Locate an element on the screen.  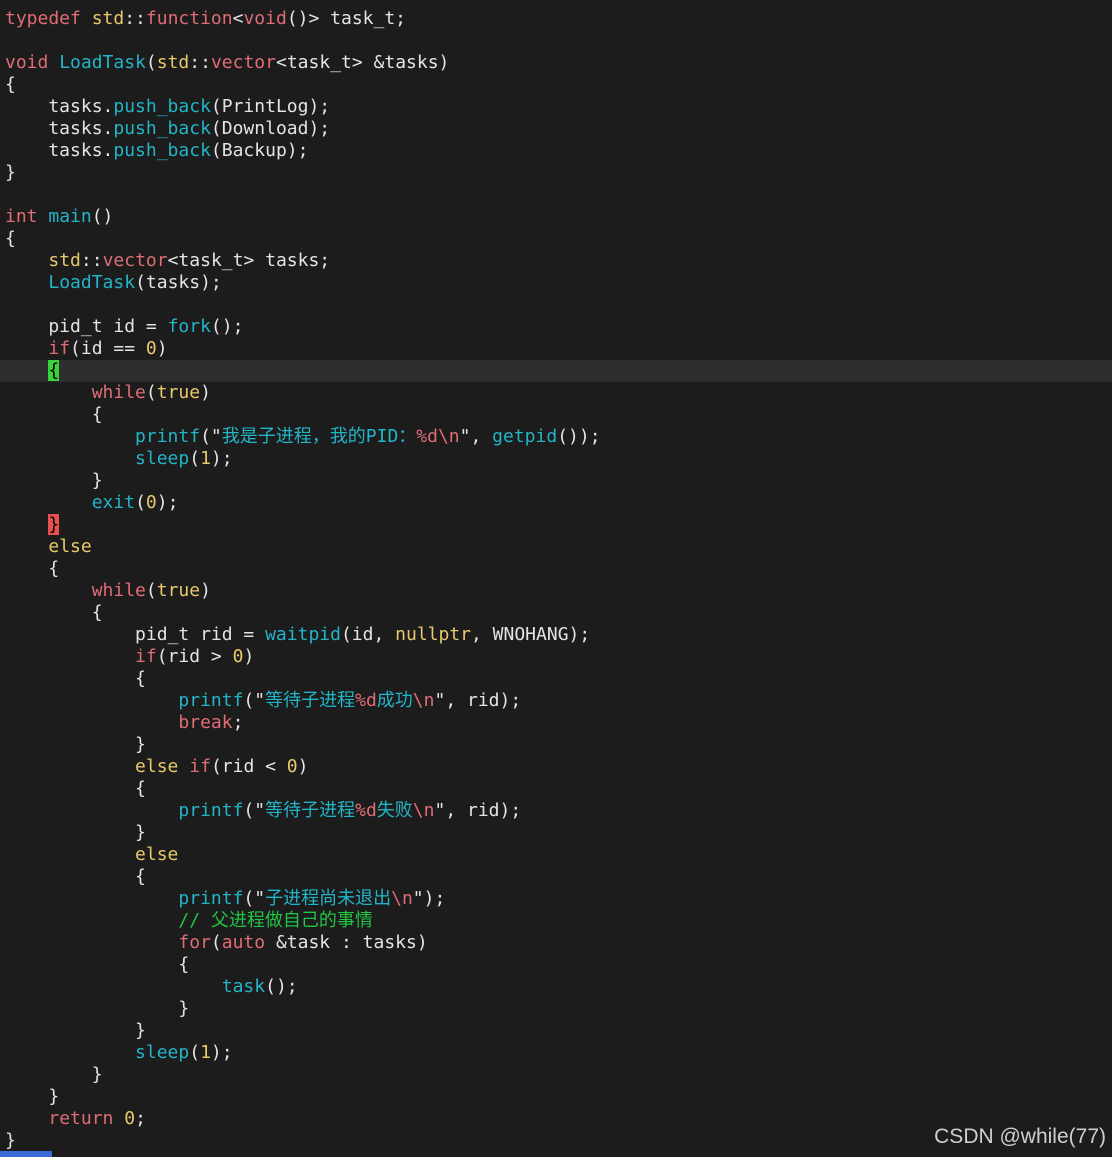
code-line: exit(0); is located at coordinates (92, 503).